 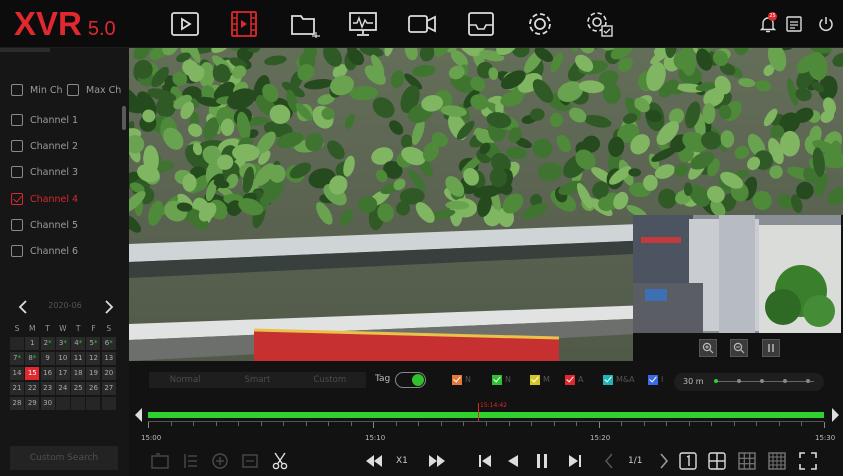 What do you see at coordinates (62, 358) in the screenshot?
I see `calendar-day: 10` at bounding box center [62, 358].